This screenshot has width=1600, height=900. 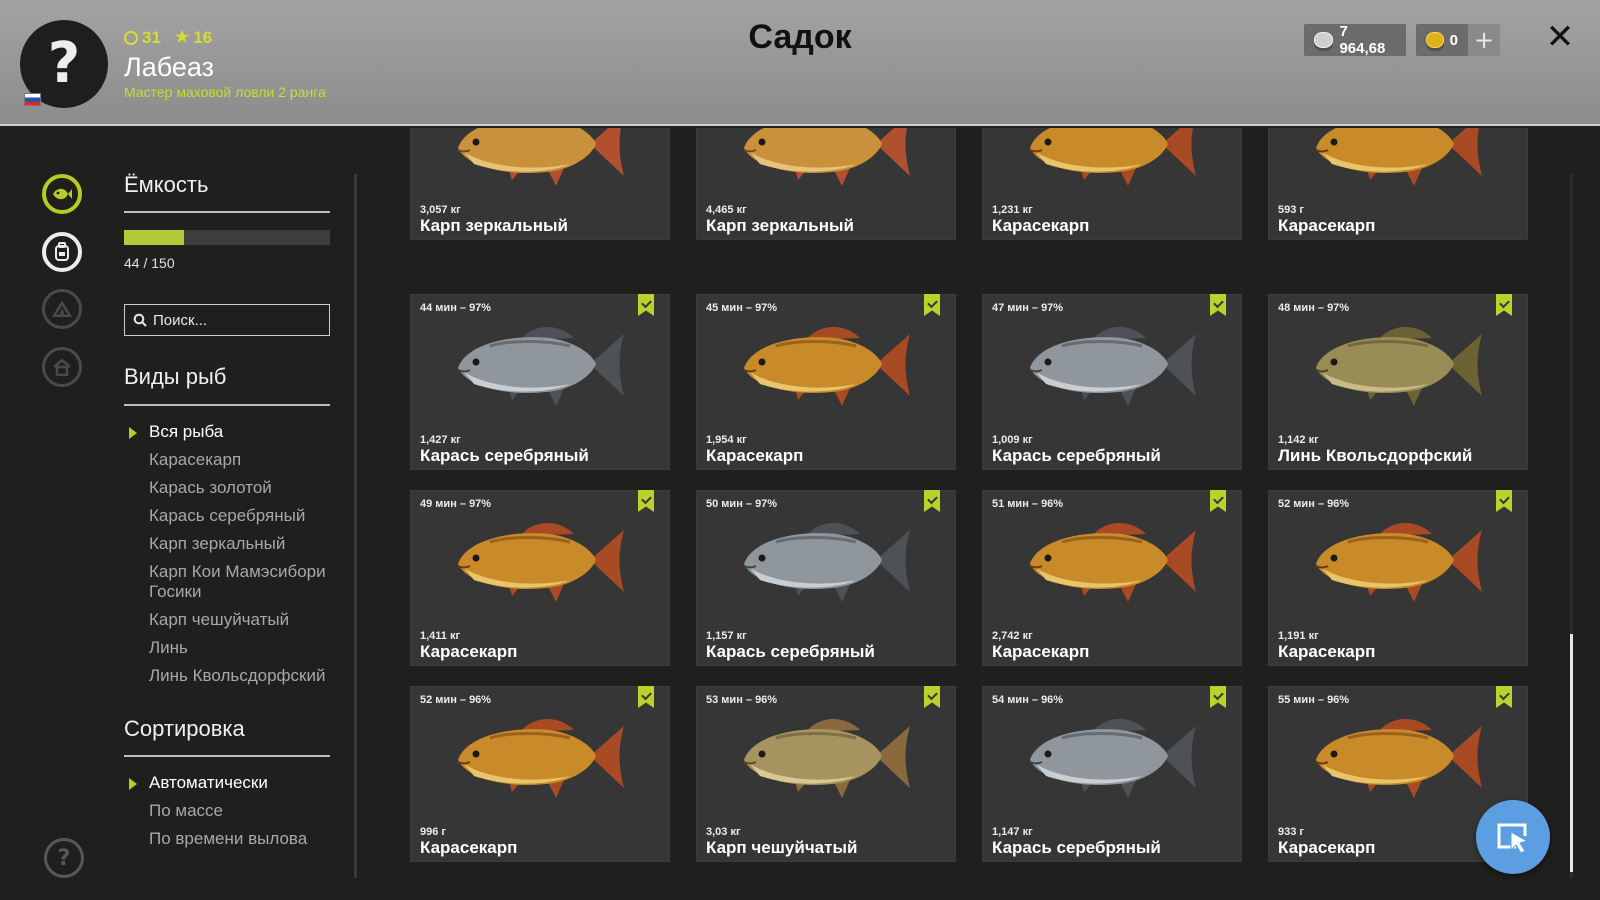 I want to click on fish-weight: 996 г, so click(x=433, y=832).